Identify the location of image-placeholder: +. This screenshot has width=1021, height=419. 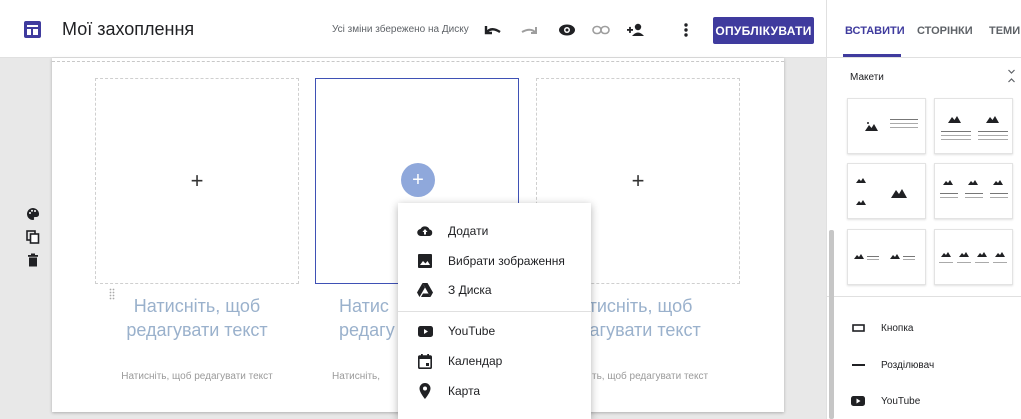
(197, 181).